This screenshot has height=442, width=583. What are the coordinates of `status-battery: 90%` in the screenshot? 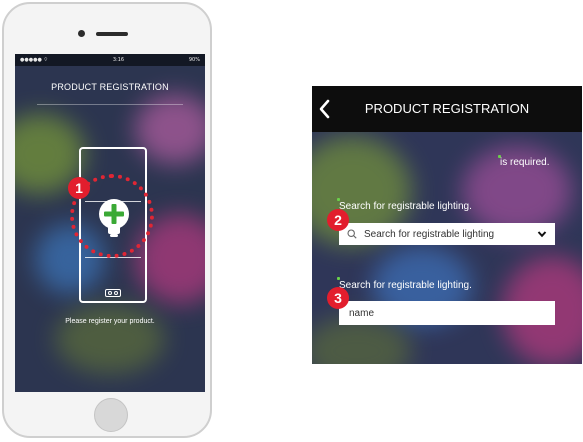 It's located at (194, 60).